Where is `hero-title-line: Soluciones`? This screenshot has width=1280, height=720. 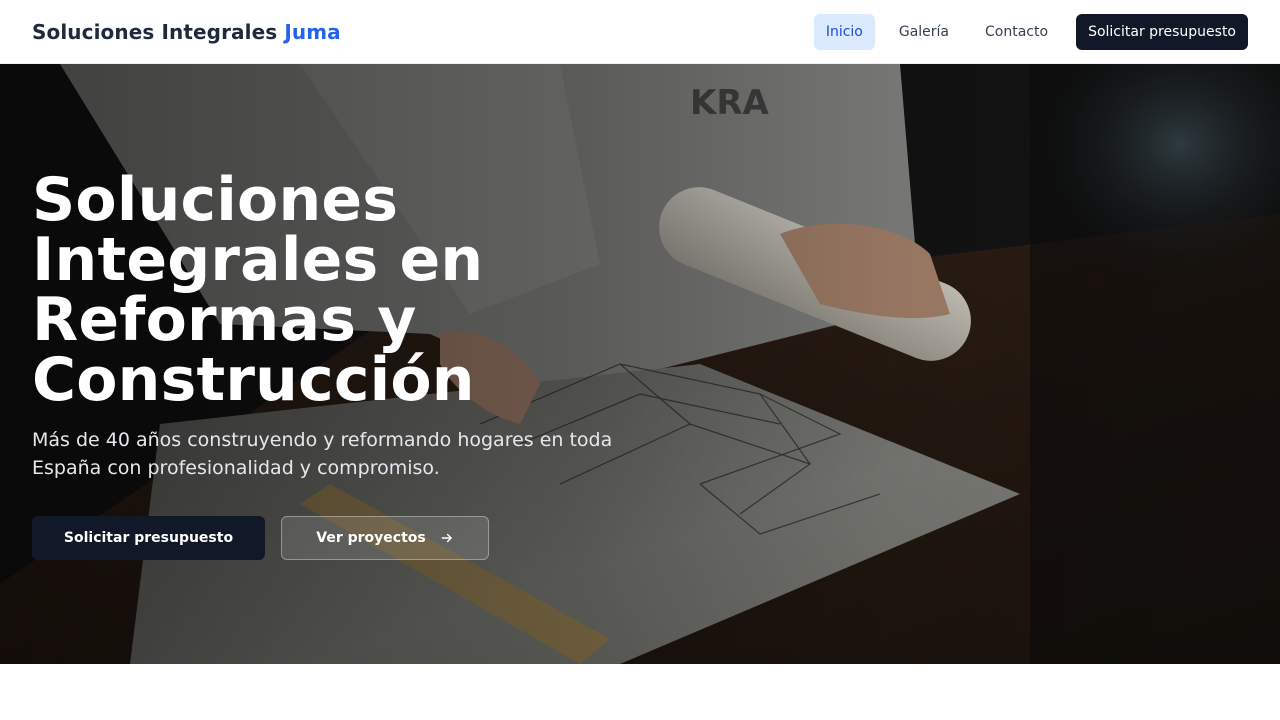 hero-title-line: Soluciones is located at coordinates (215, 200).